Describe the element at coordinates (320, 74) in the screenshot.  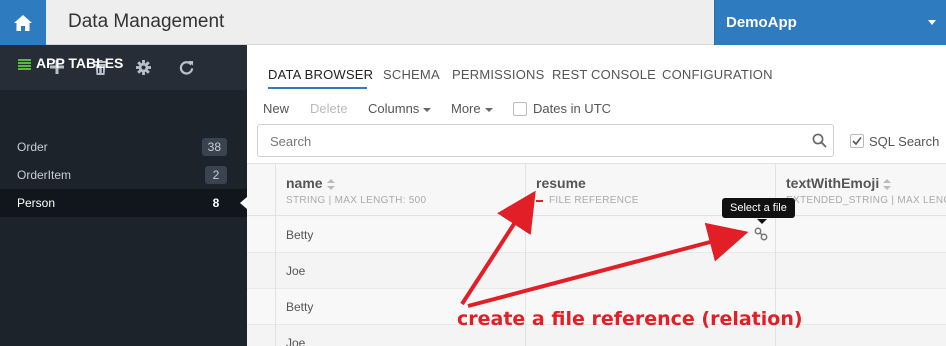
I see `tab-data-browser: DATA BROWSER` at that location.